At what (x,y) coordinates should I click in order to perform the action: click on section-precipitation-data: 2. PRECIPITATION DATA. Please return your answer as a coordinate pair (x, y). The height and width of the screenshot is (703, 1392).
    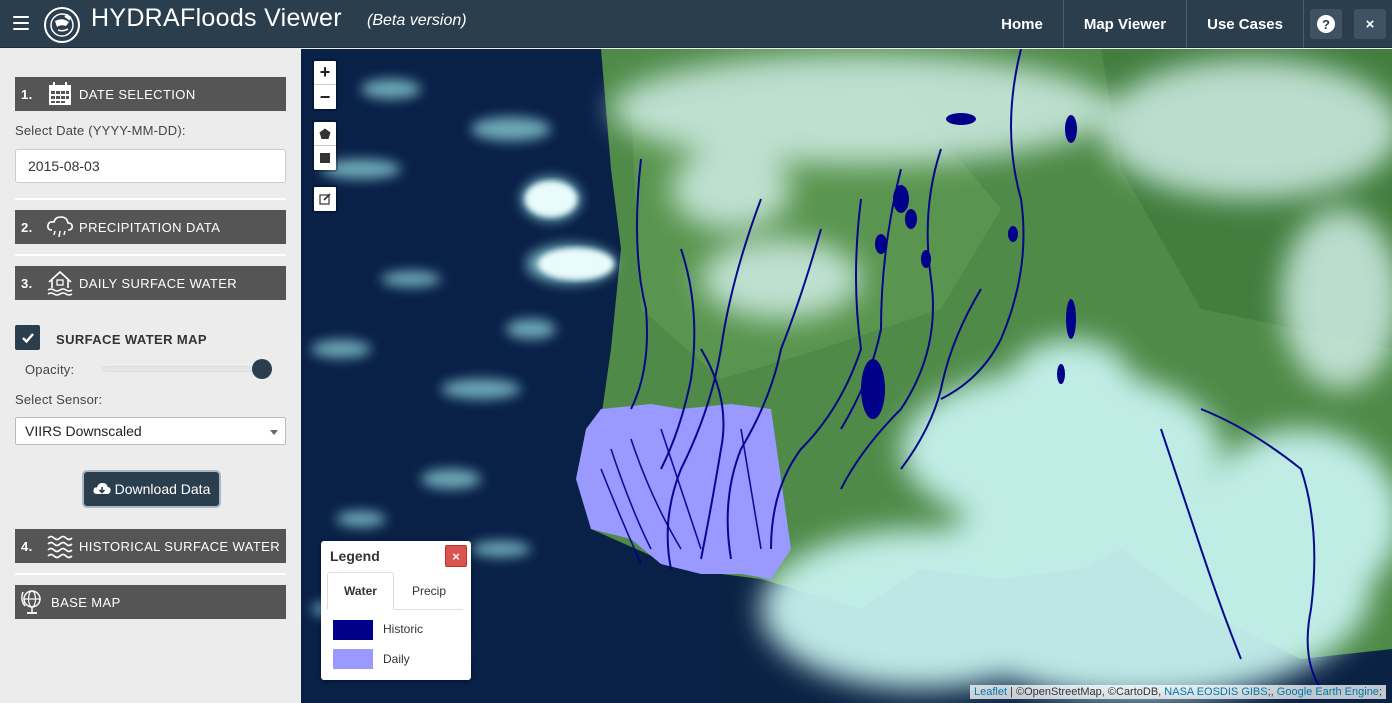
    Looking at the image, I should click on (150, 227).